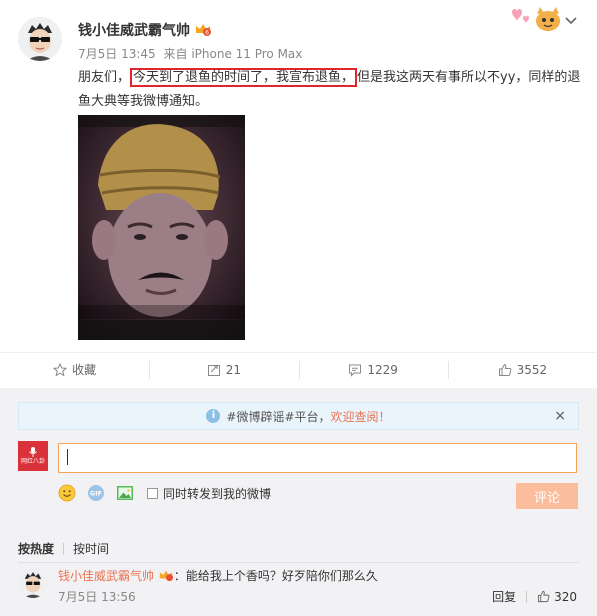 Image resolution: width=597 pixels, height=616 pixels. Describe the element at coordinates (534, 596) in the screenshot. I see `comment-actions: 回复 320` at that location.